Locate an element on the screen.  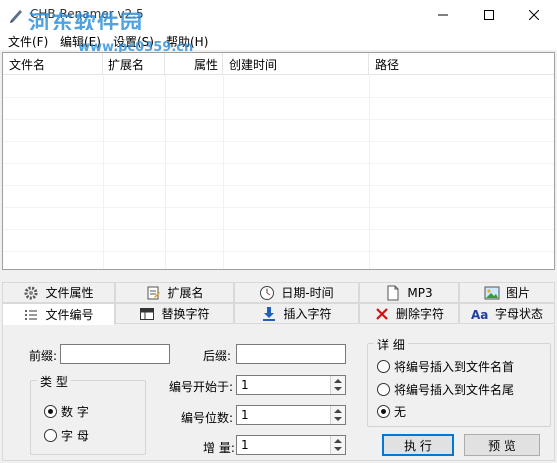
prefix-input is located at coordinates (115, 354).